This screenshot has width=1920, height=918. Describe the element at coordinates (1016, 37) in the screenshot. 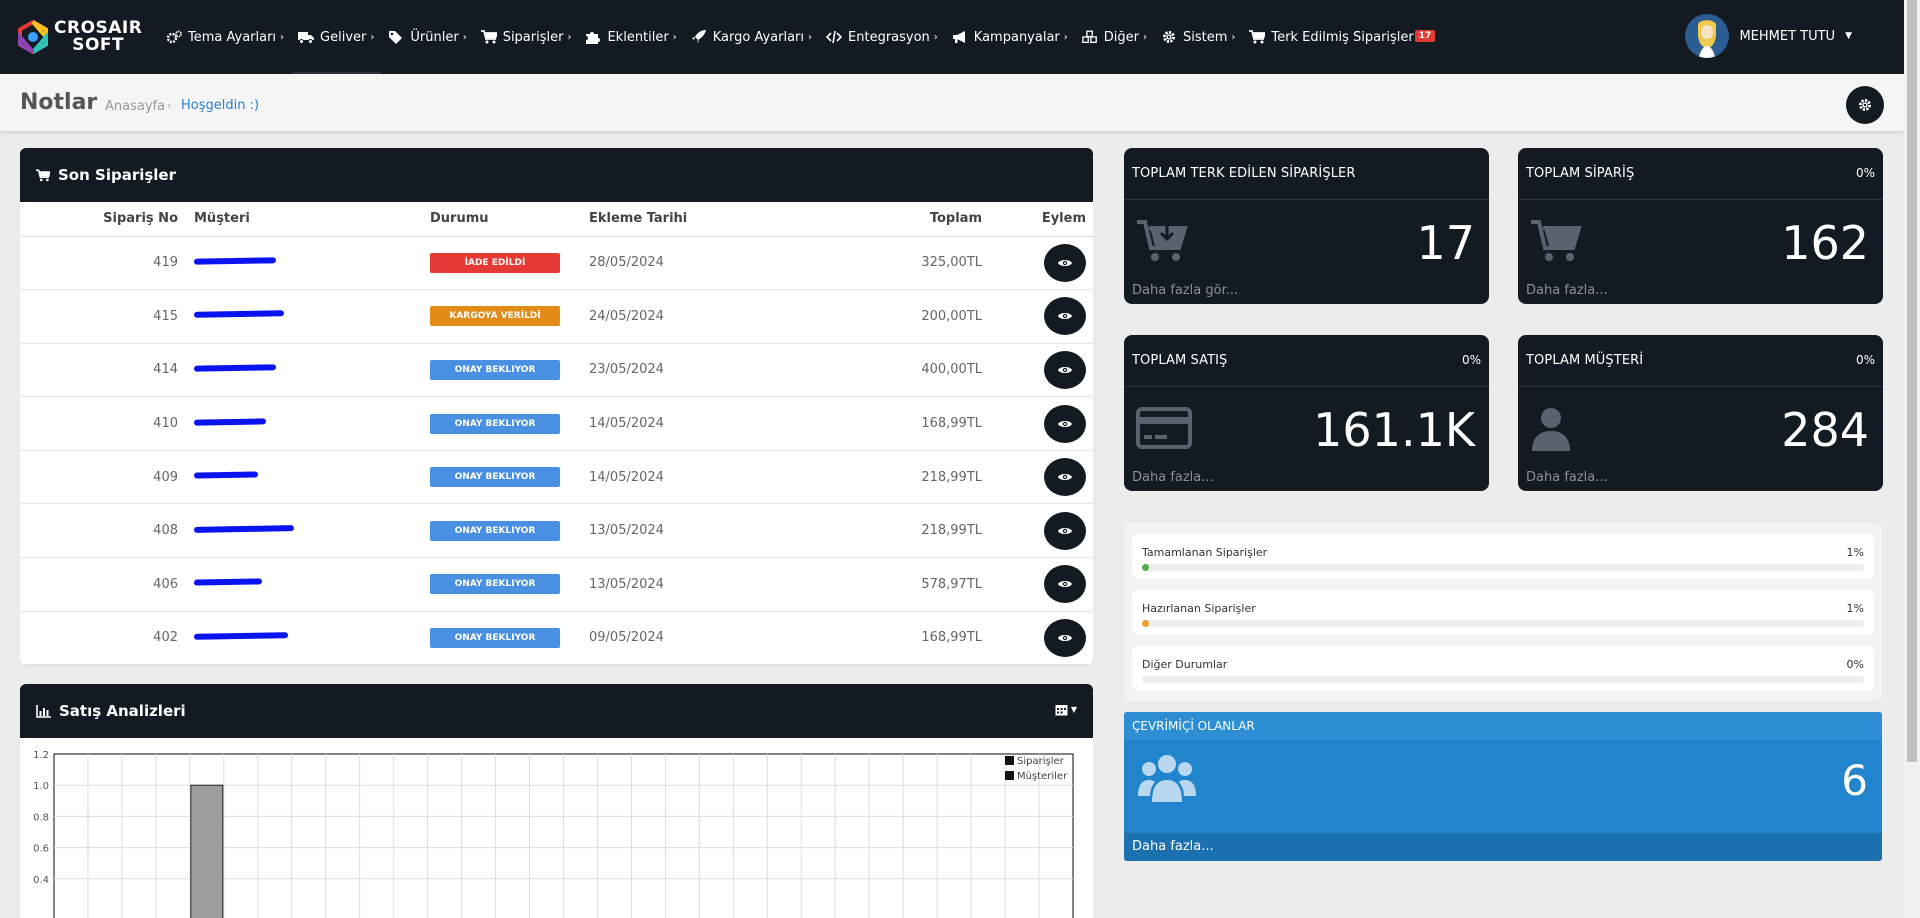

I see `nav-label: Kampanyalar` at that location.